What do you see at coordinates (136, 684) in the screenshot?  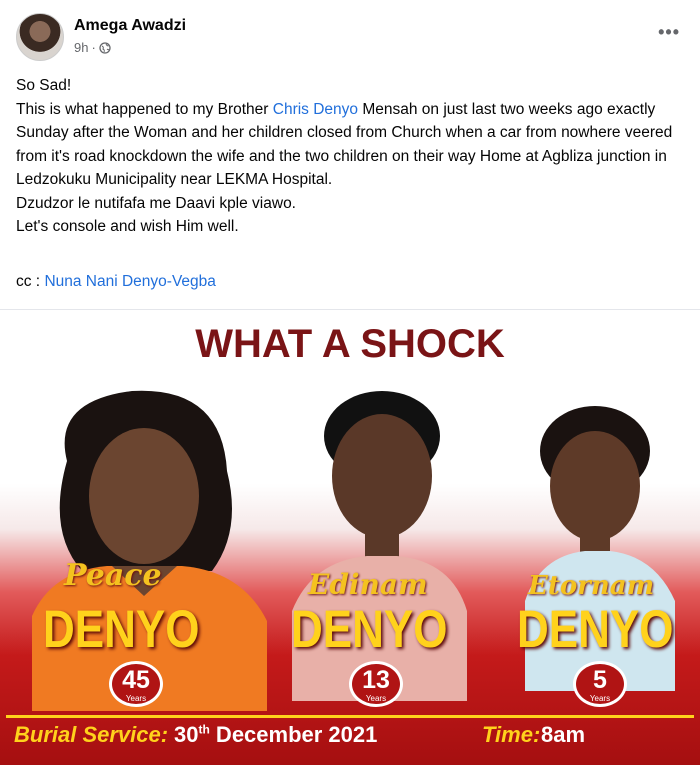 I see `age-badge-peace: 45 Years` at bounding box center [136, 684].